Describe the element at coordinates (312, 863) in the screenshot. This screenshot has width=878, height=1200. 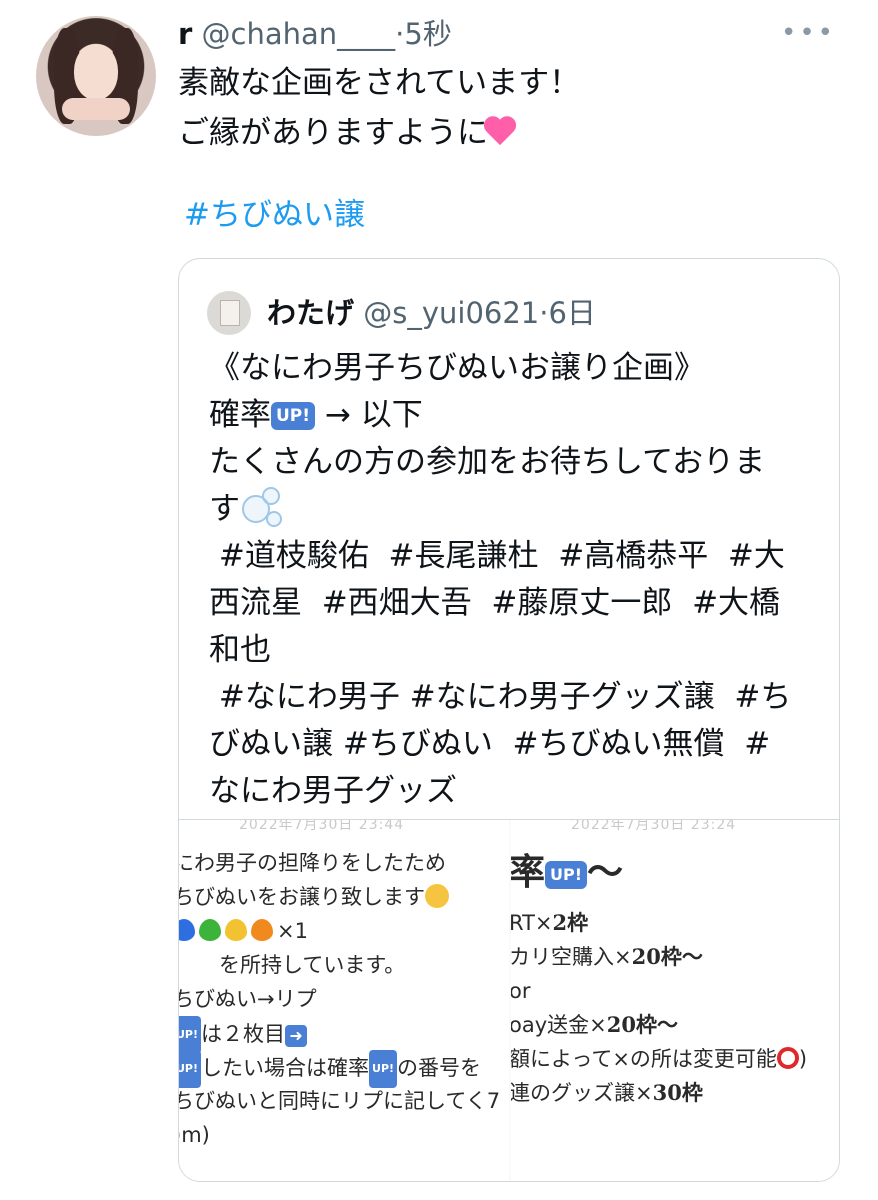
I see `left-line1: にわ男子の担降りをしたため` at that location.